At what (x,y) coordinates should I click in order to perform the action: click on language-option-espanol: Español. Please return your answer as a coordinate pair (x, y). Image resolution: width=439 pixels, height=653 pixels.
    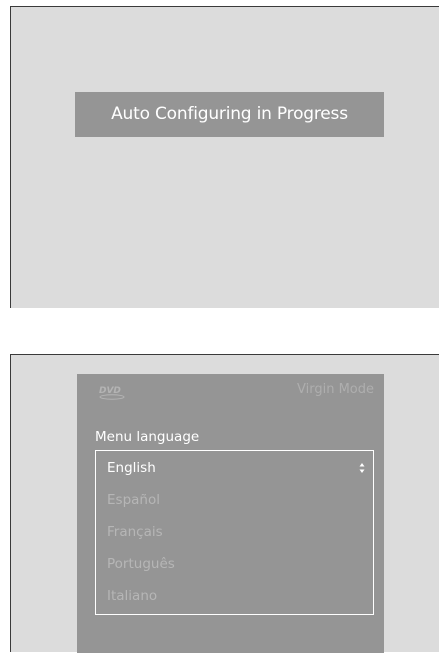
    Looking at the image, I should click on (133, 500).